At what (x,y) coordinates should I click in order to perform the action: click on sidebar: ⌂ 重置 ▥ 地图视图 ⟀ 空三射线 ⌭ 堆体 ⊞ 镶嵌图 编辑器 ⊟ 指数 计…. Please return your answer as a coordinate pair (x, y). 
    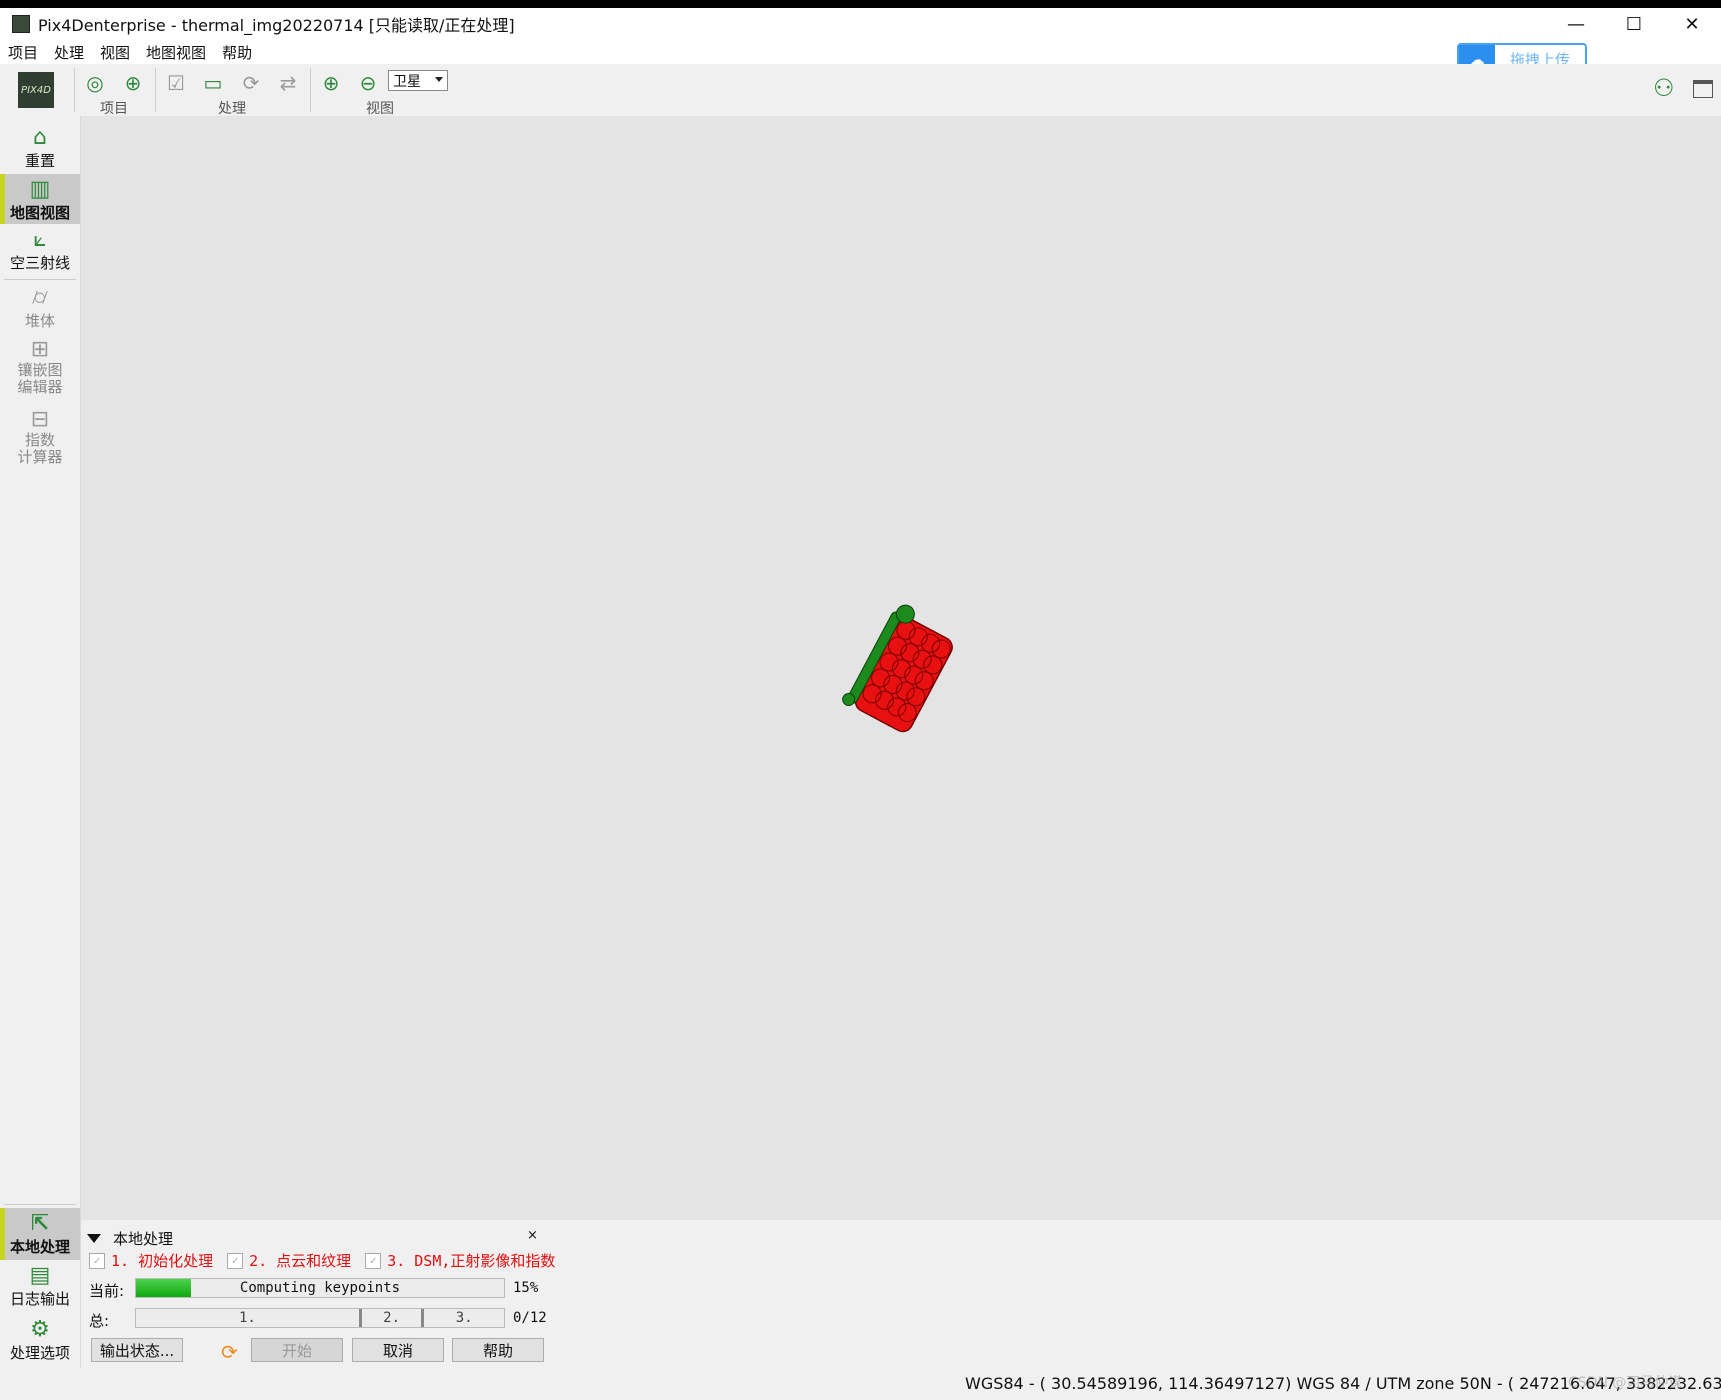
    Looking at the image, I should click on (40, 747).